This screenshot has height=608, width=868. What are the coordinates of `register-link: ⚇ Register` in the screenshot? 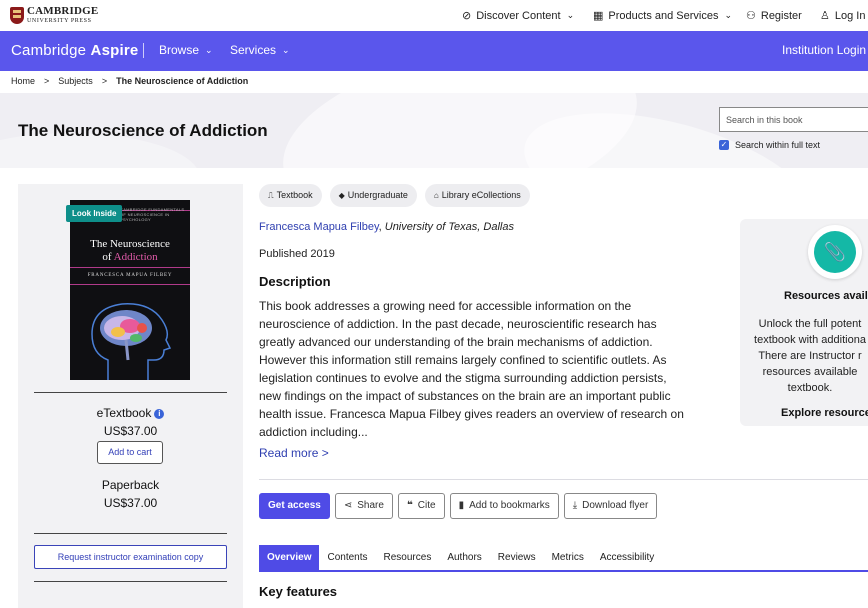 It's located at (774, 15).